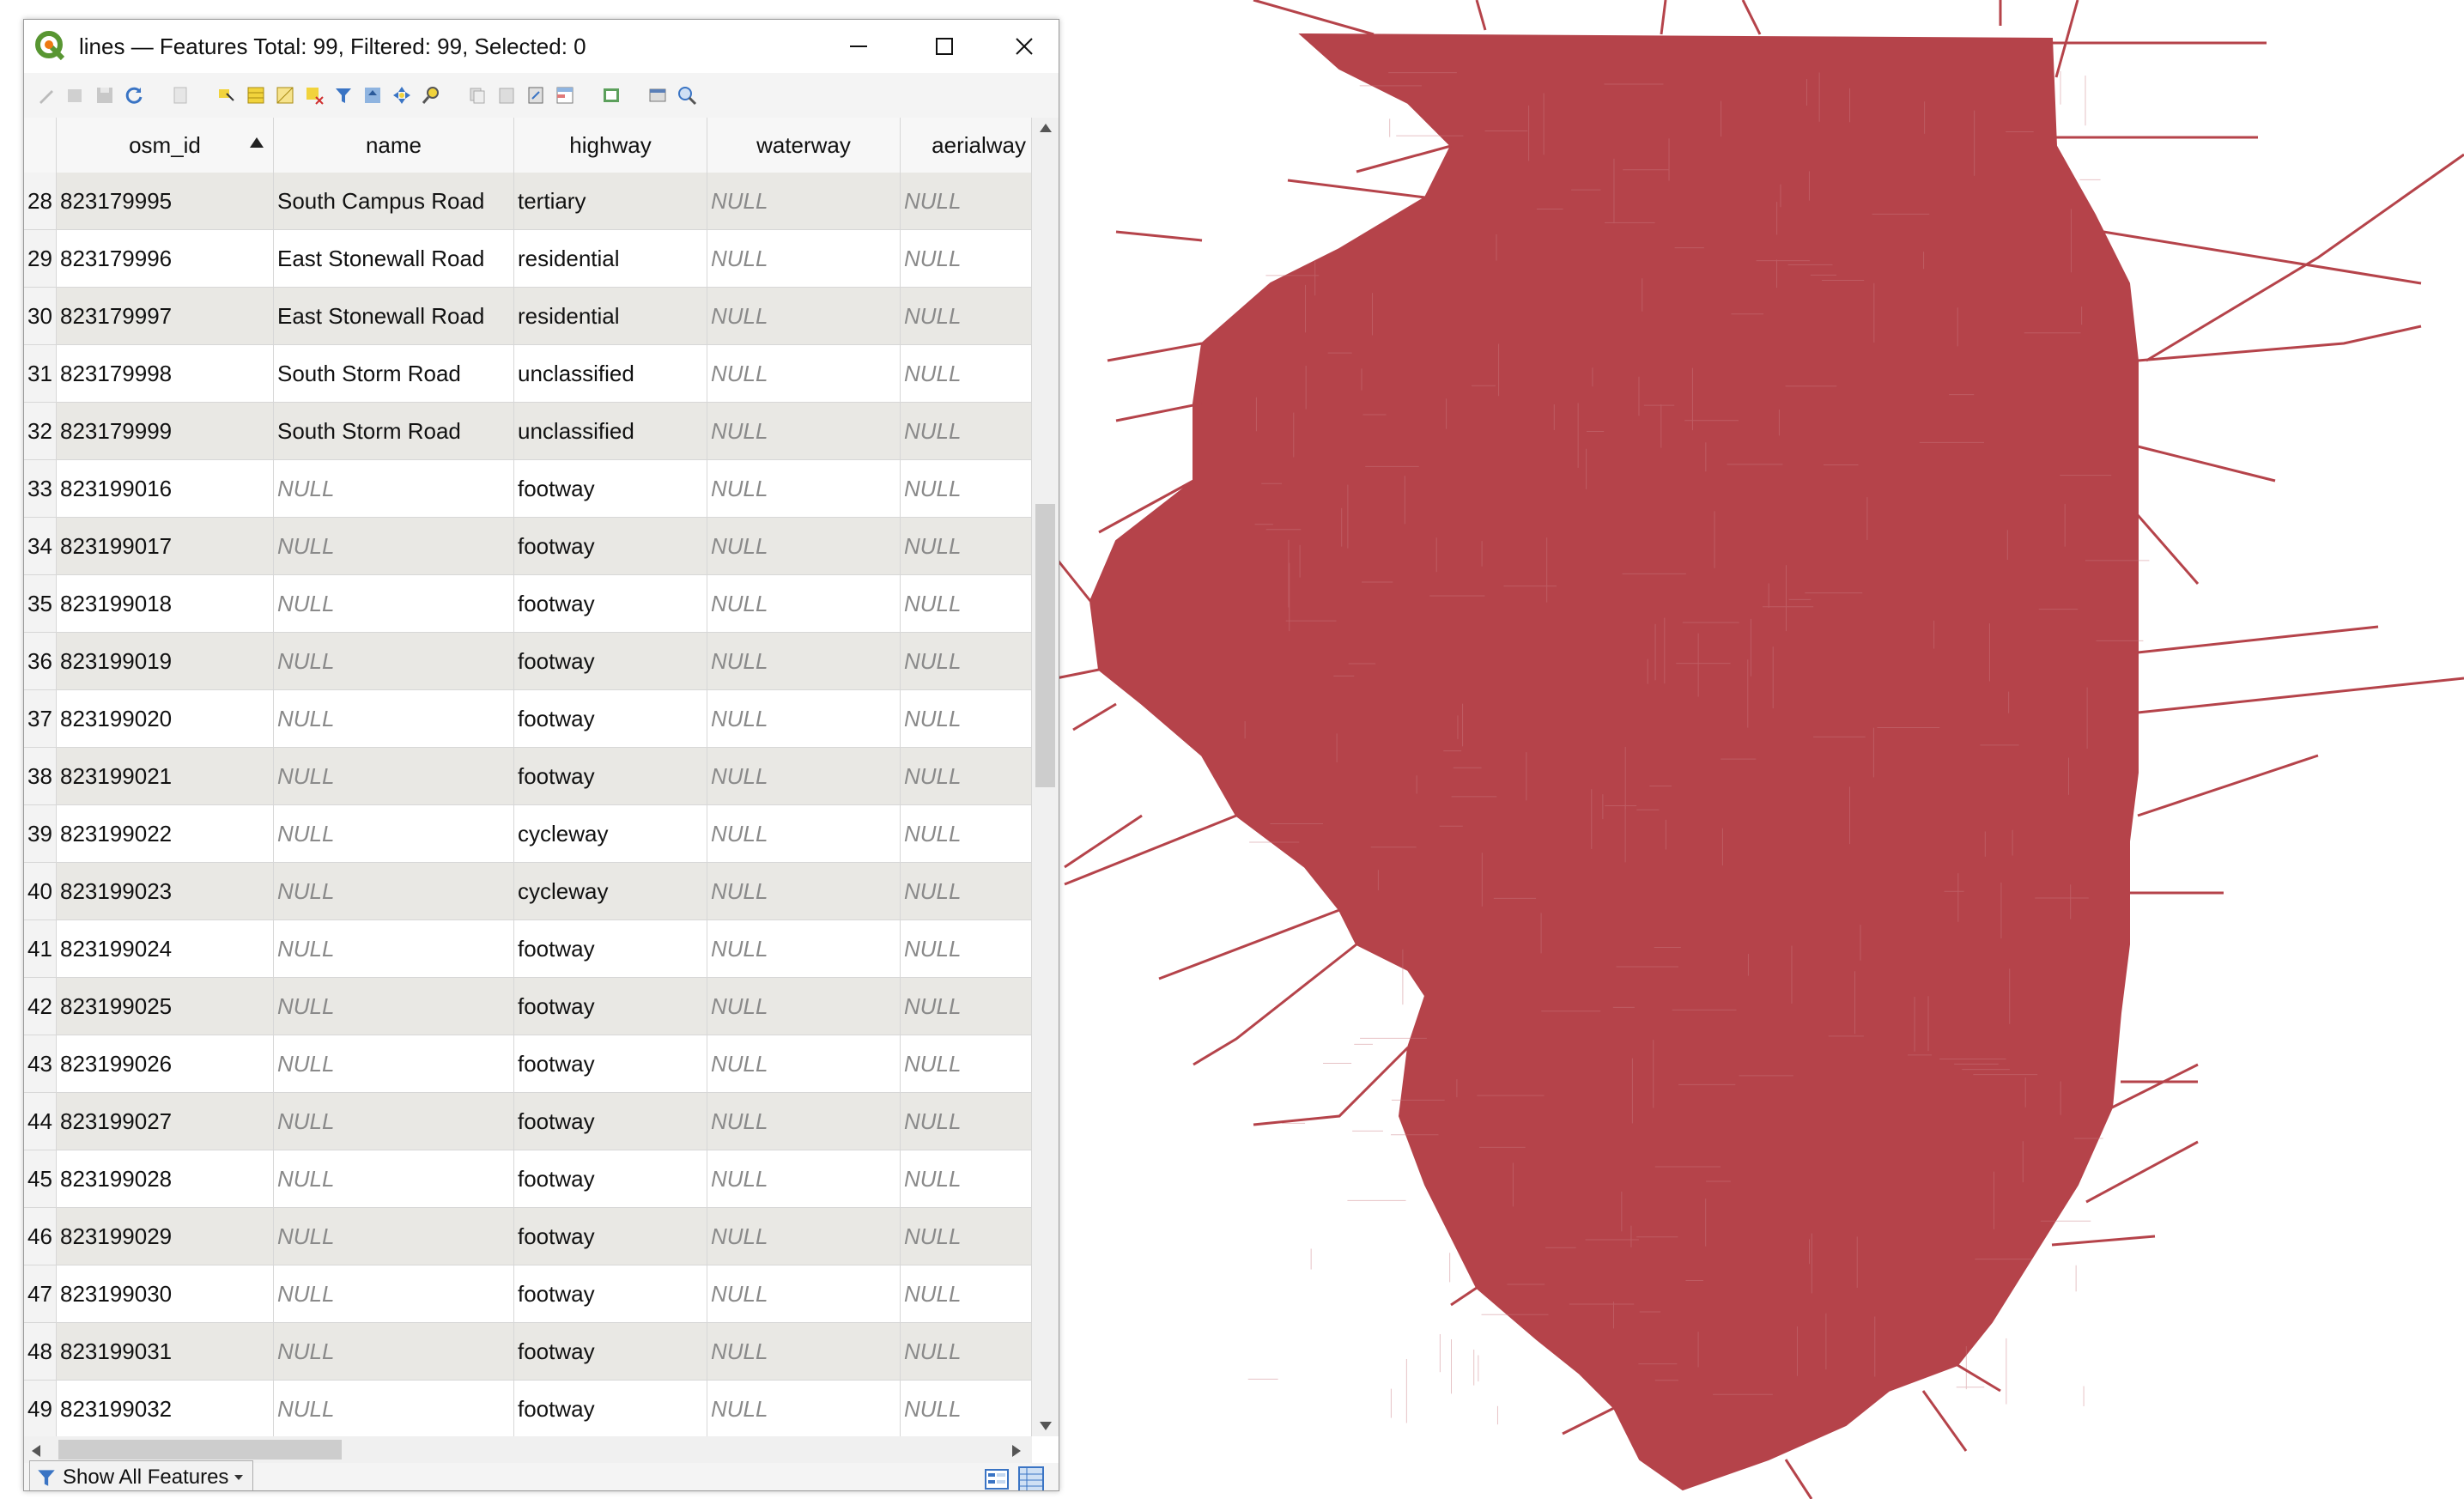  I want to click on row-number: 30, so click(40, 316).